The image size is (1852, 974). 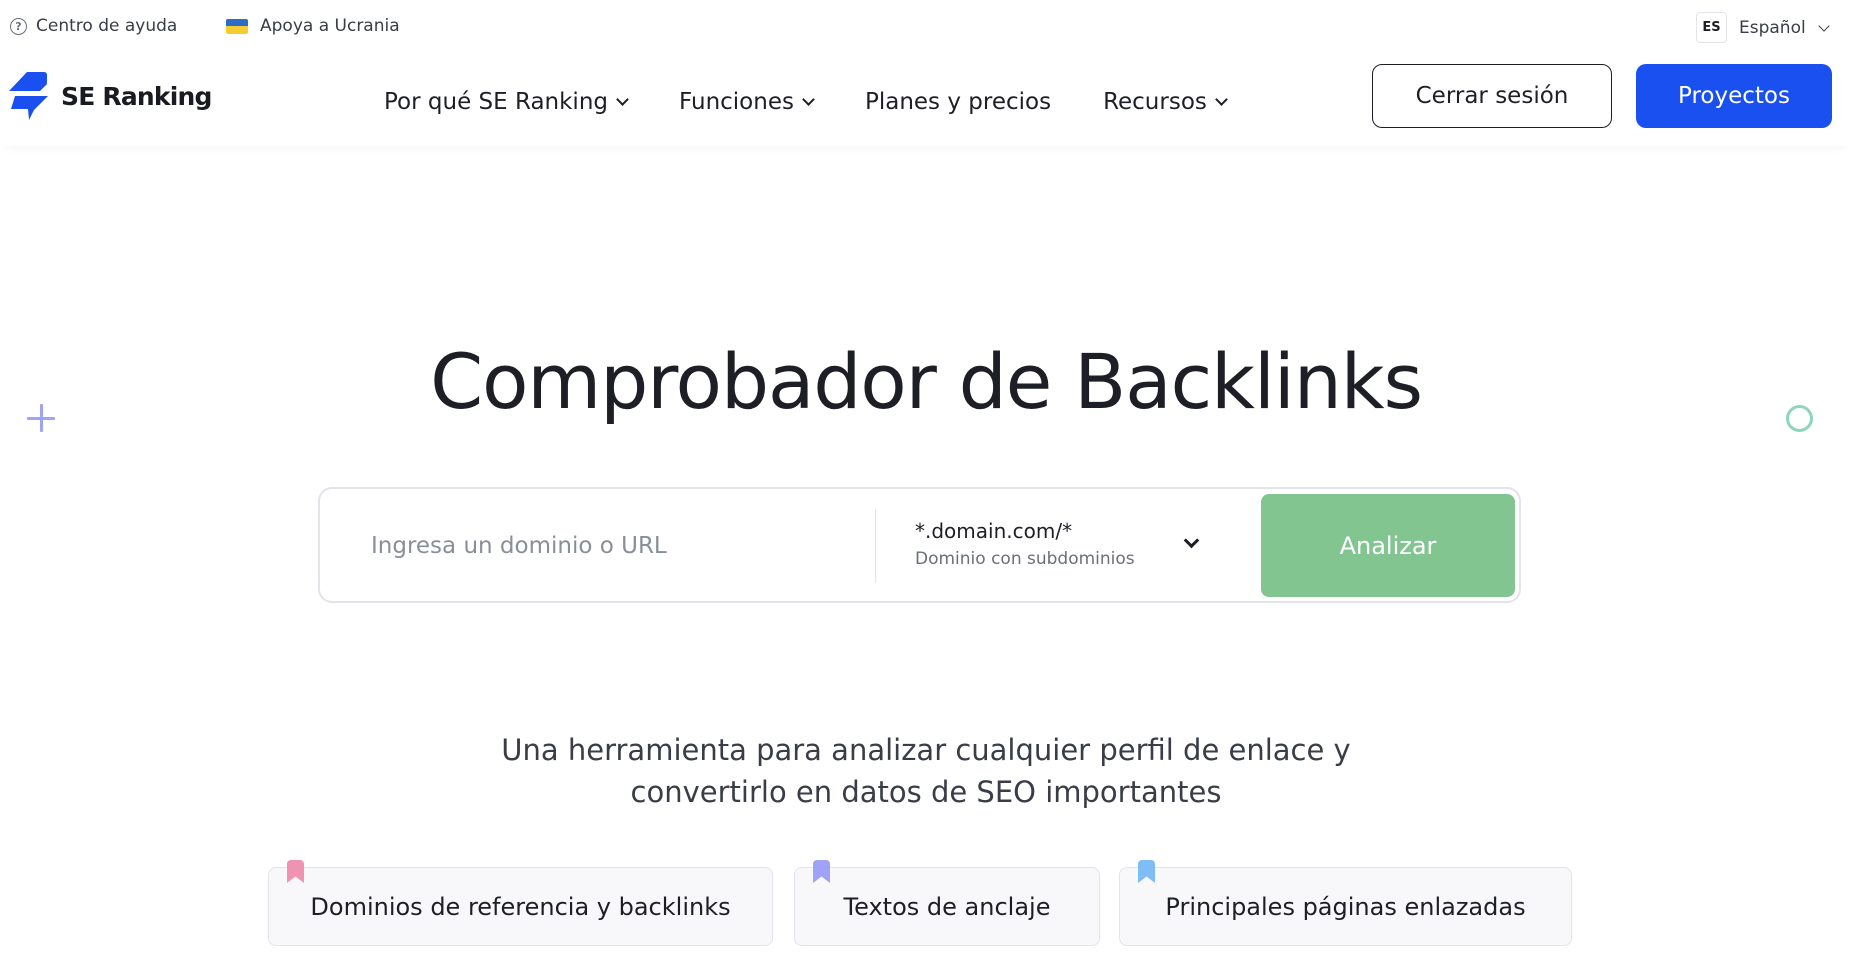 I want to click on subtitle-line-2: convertirlo en datos de SEO importantes, so click(x=926, y=792).